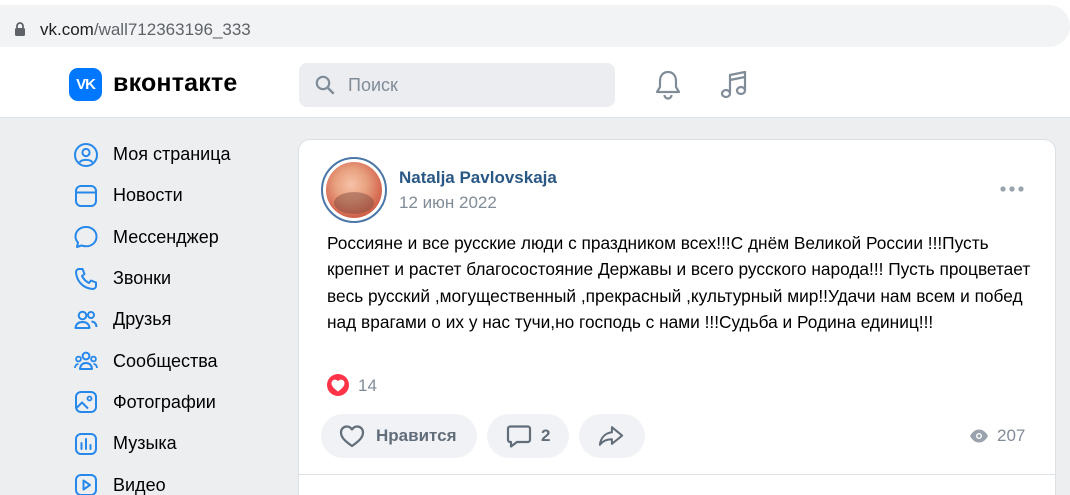 The width and height of the screenshot is (1070, 495). Describe the element at coordinates (734, 85) in the screenshot. I see `music-icon` at that location.